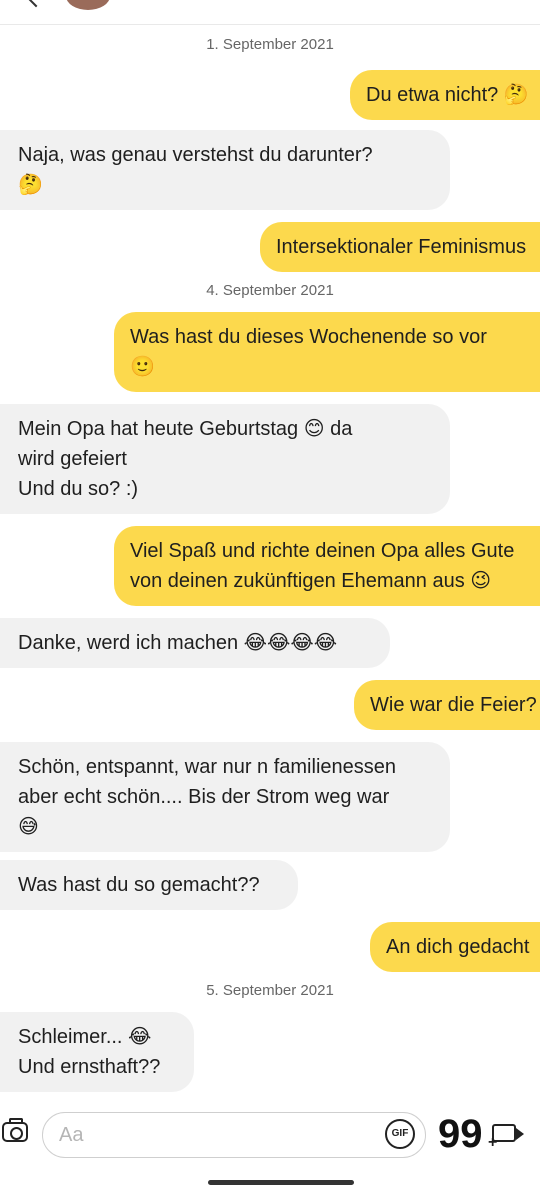  I want to click on message-text: Naja, was genau verstehst du darunter?, so click(195, 155).